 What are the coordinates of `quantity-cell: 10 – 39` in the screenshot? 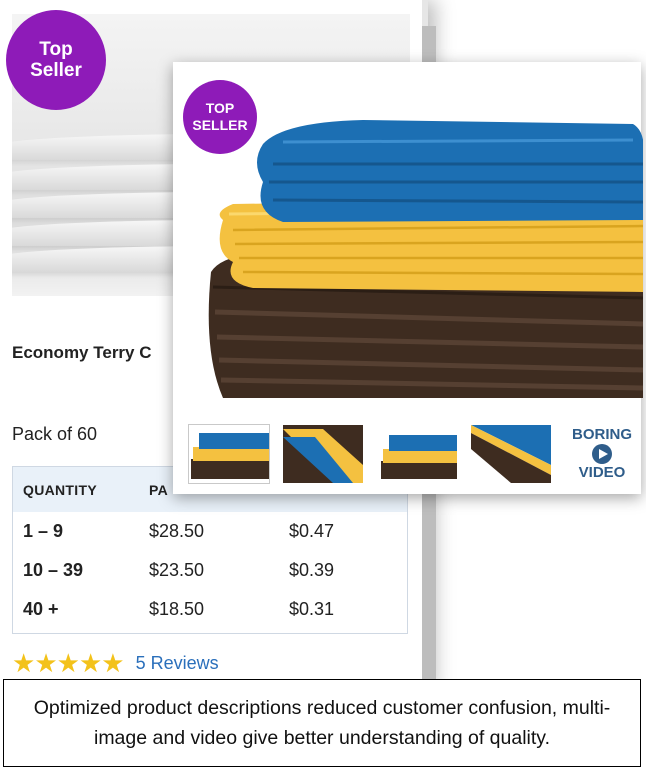 It's located at (53, 570).